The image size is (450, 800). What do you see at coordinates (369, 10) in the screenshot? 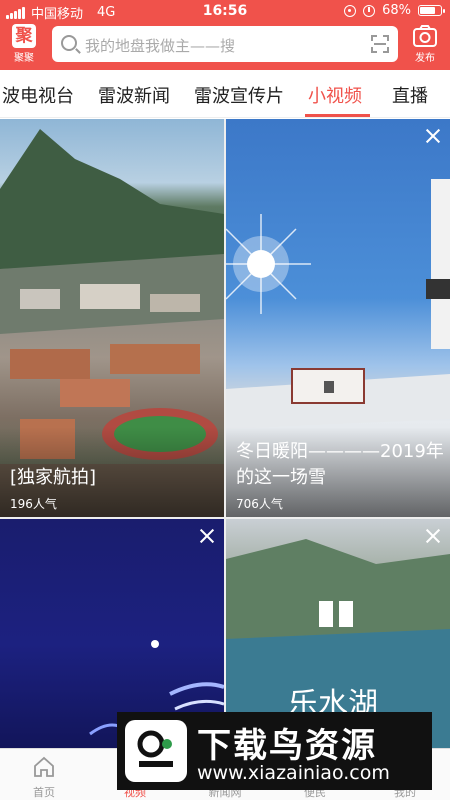
I see `alarm-icon` at bounding box center [369, 10].